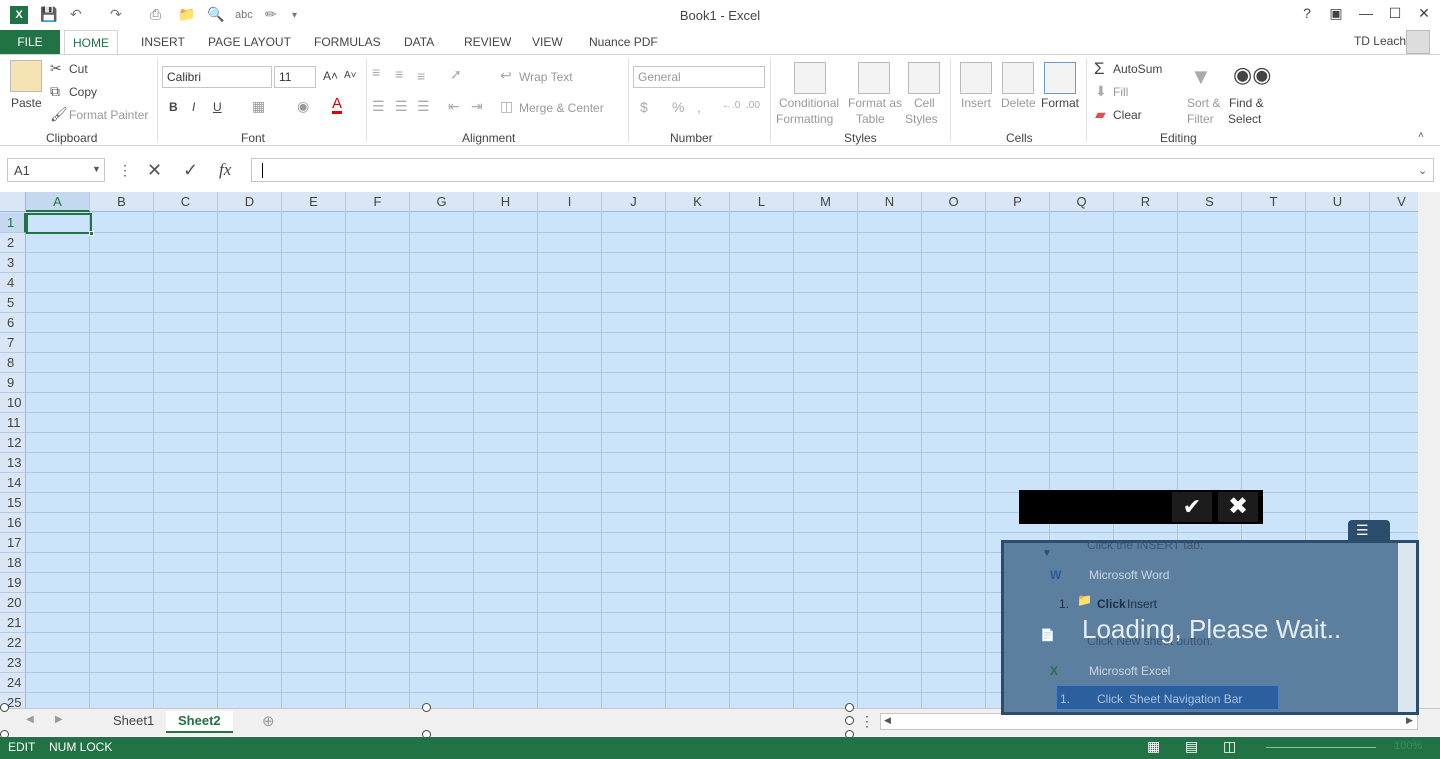  I want to click on wrap-text-button: Wrap Text, so click(546, 77).